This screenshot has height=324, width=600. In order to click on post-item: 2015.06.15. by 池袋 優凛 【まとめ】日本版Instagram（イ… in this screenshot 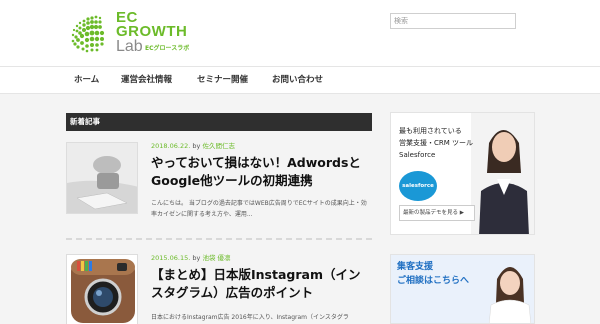, I will do `click(219, 289)`.